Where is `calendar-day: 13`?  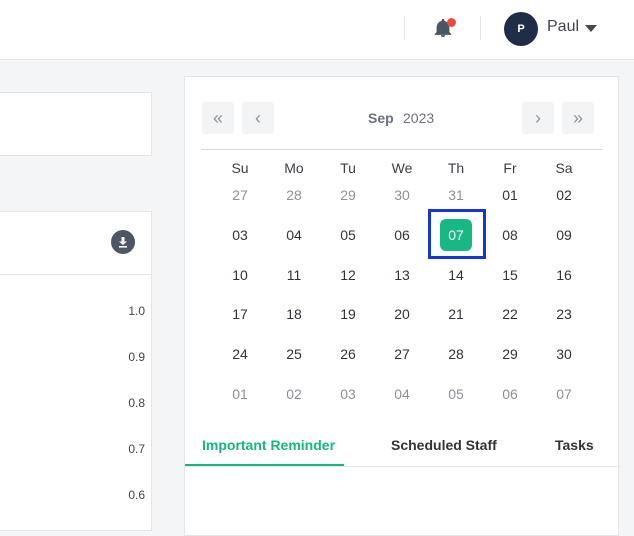
calendar-day: 13 is located at coordinates (402, 275).